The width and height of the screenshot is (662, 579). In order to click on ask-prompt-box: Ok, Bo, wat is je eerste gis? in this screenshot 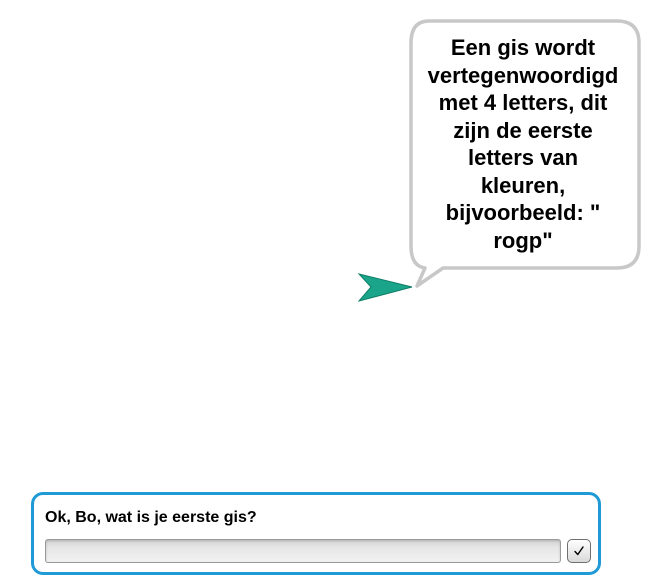, I will do `click(316, 533)`.